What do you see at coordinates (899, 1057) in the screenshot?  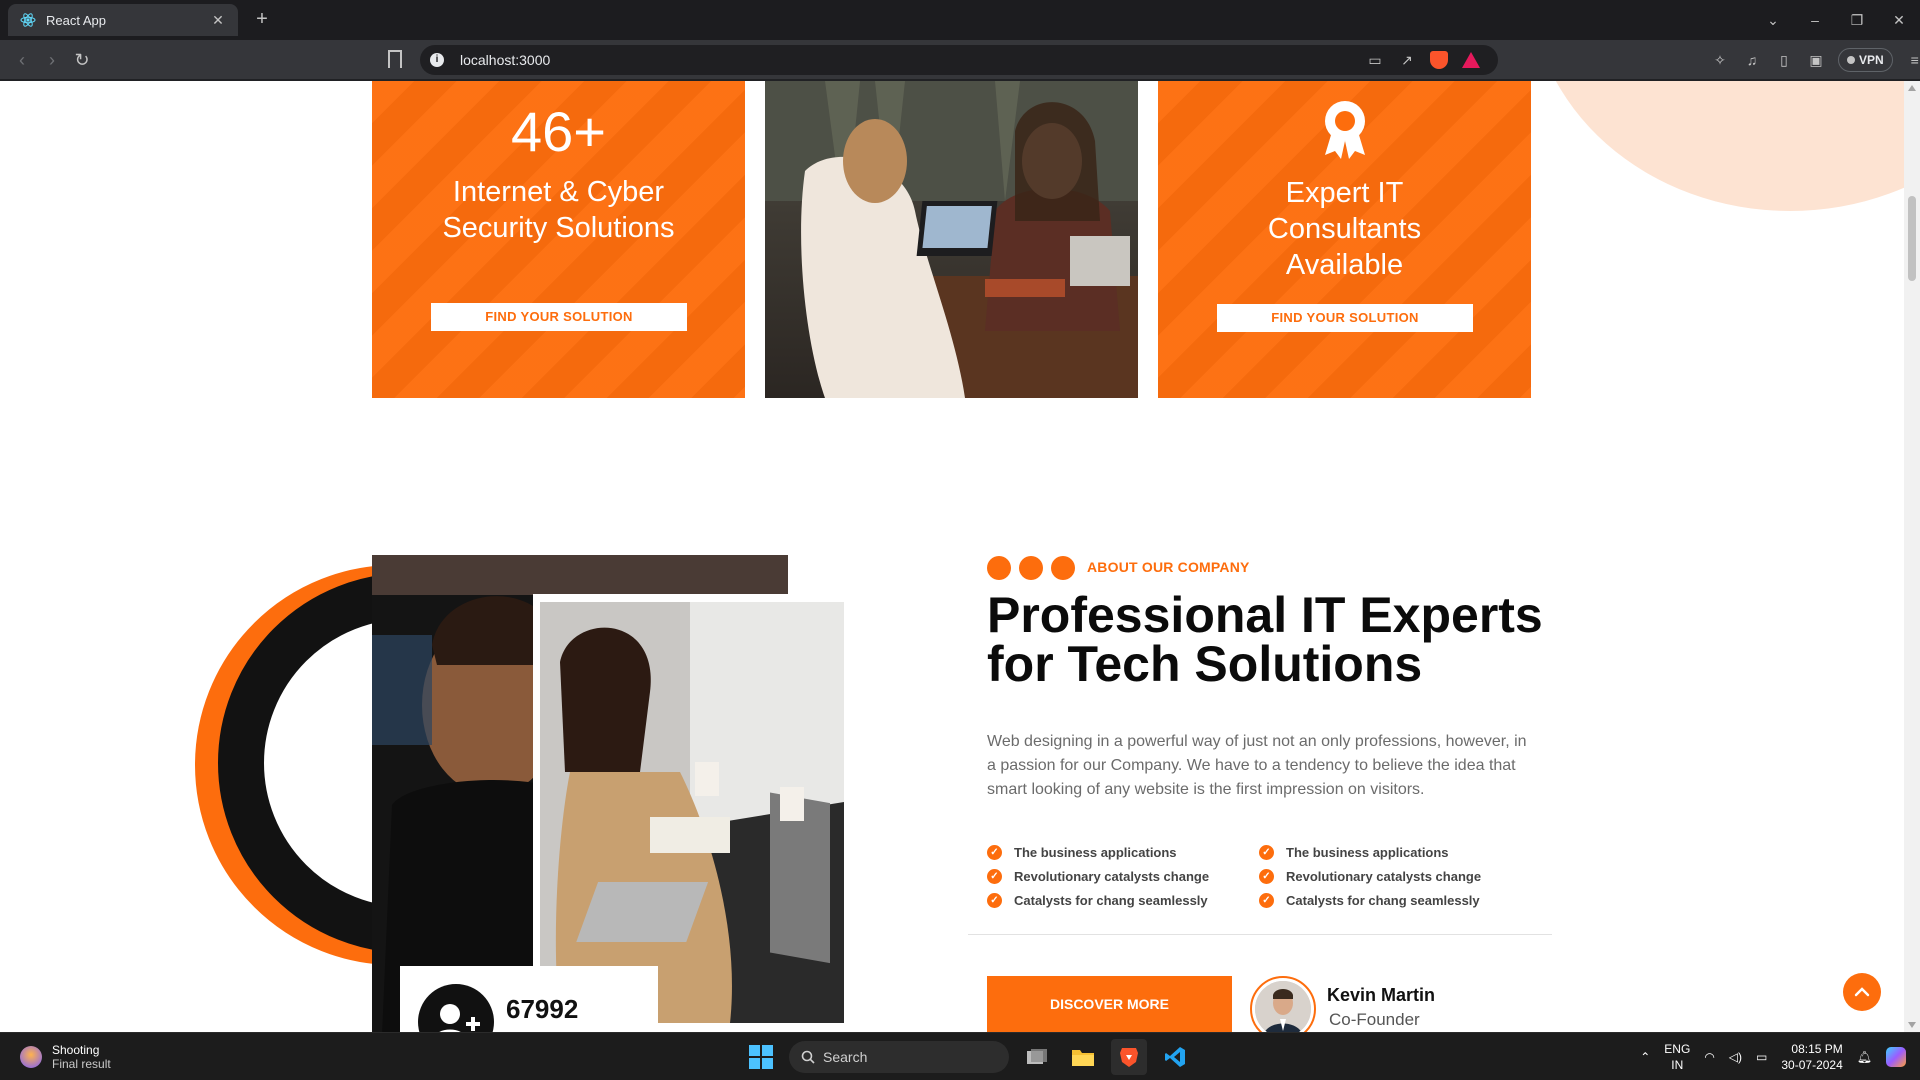 I see `taskbar-search: Search` at bounding box center [899, 1057].